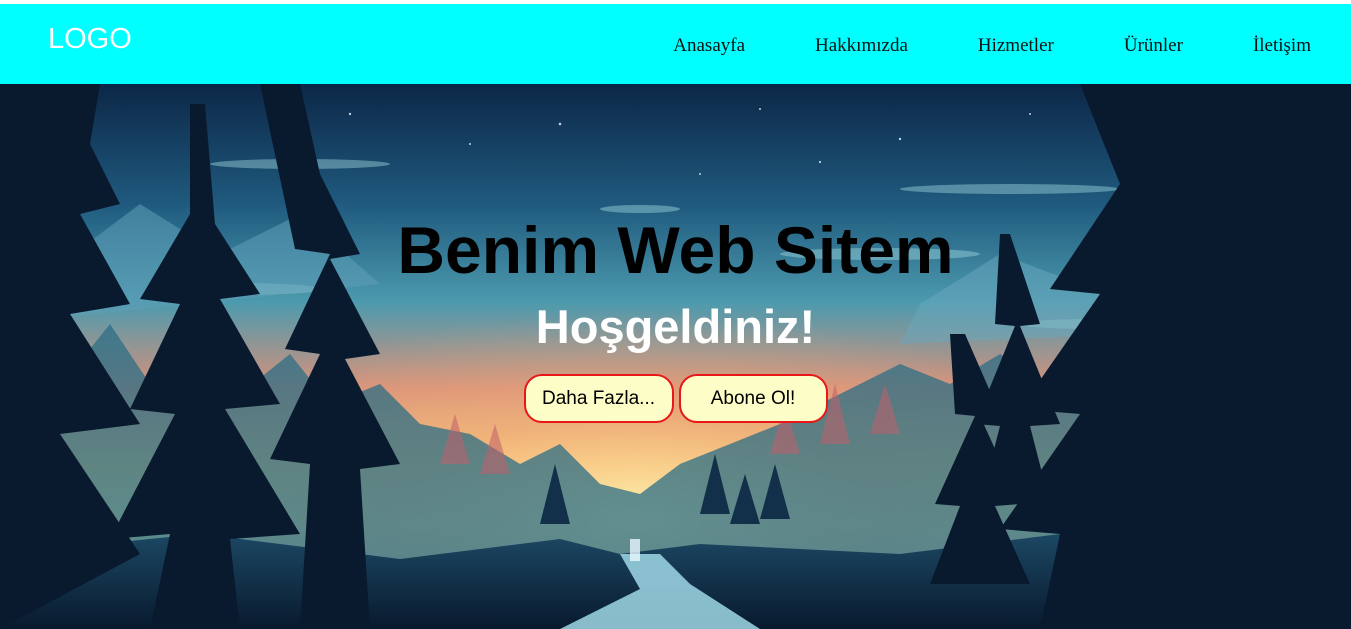 Image resolution: width=1351 pixels, height=629 pixels. I want to click on nav-link-iletisim: İletişim, so click(1282, 46).